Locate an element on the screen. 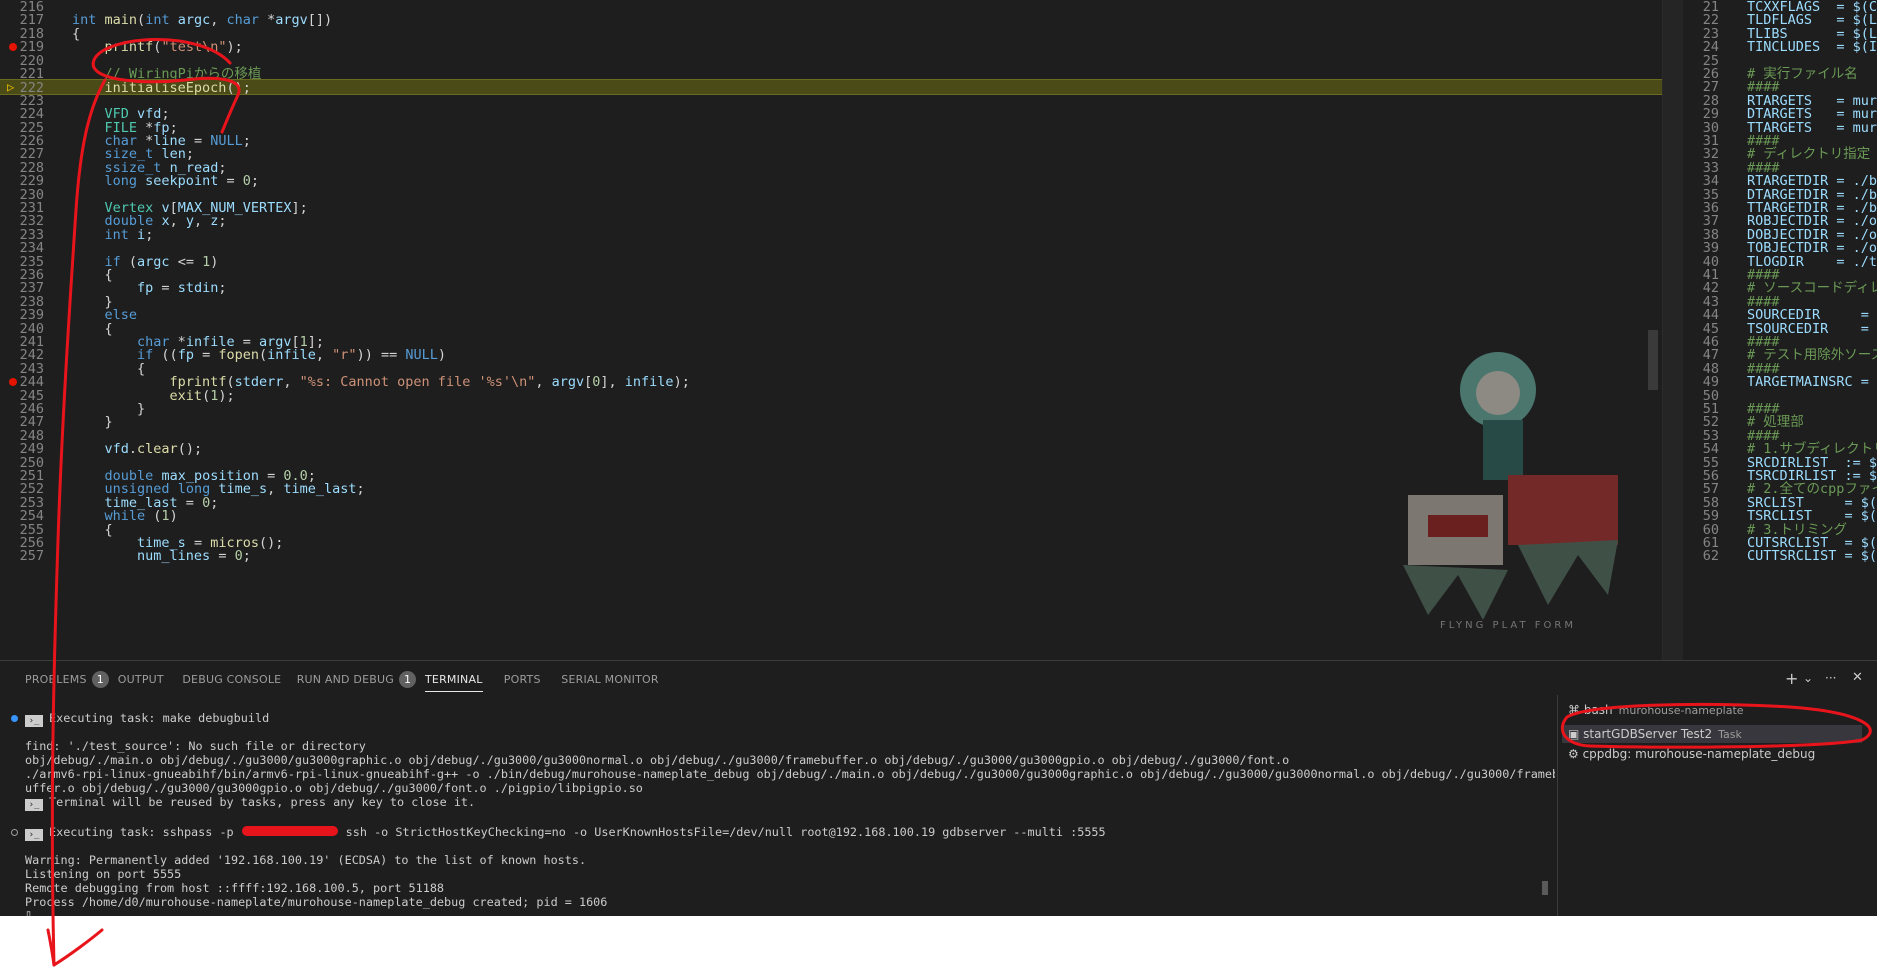 This screenshot has width=1877, height=974. makefile-text: CUTTSRCLIST = $(sub is located at coordinates (1812, 556).